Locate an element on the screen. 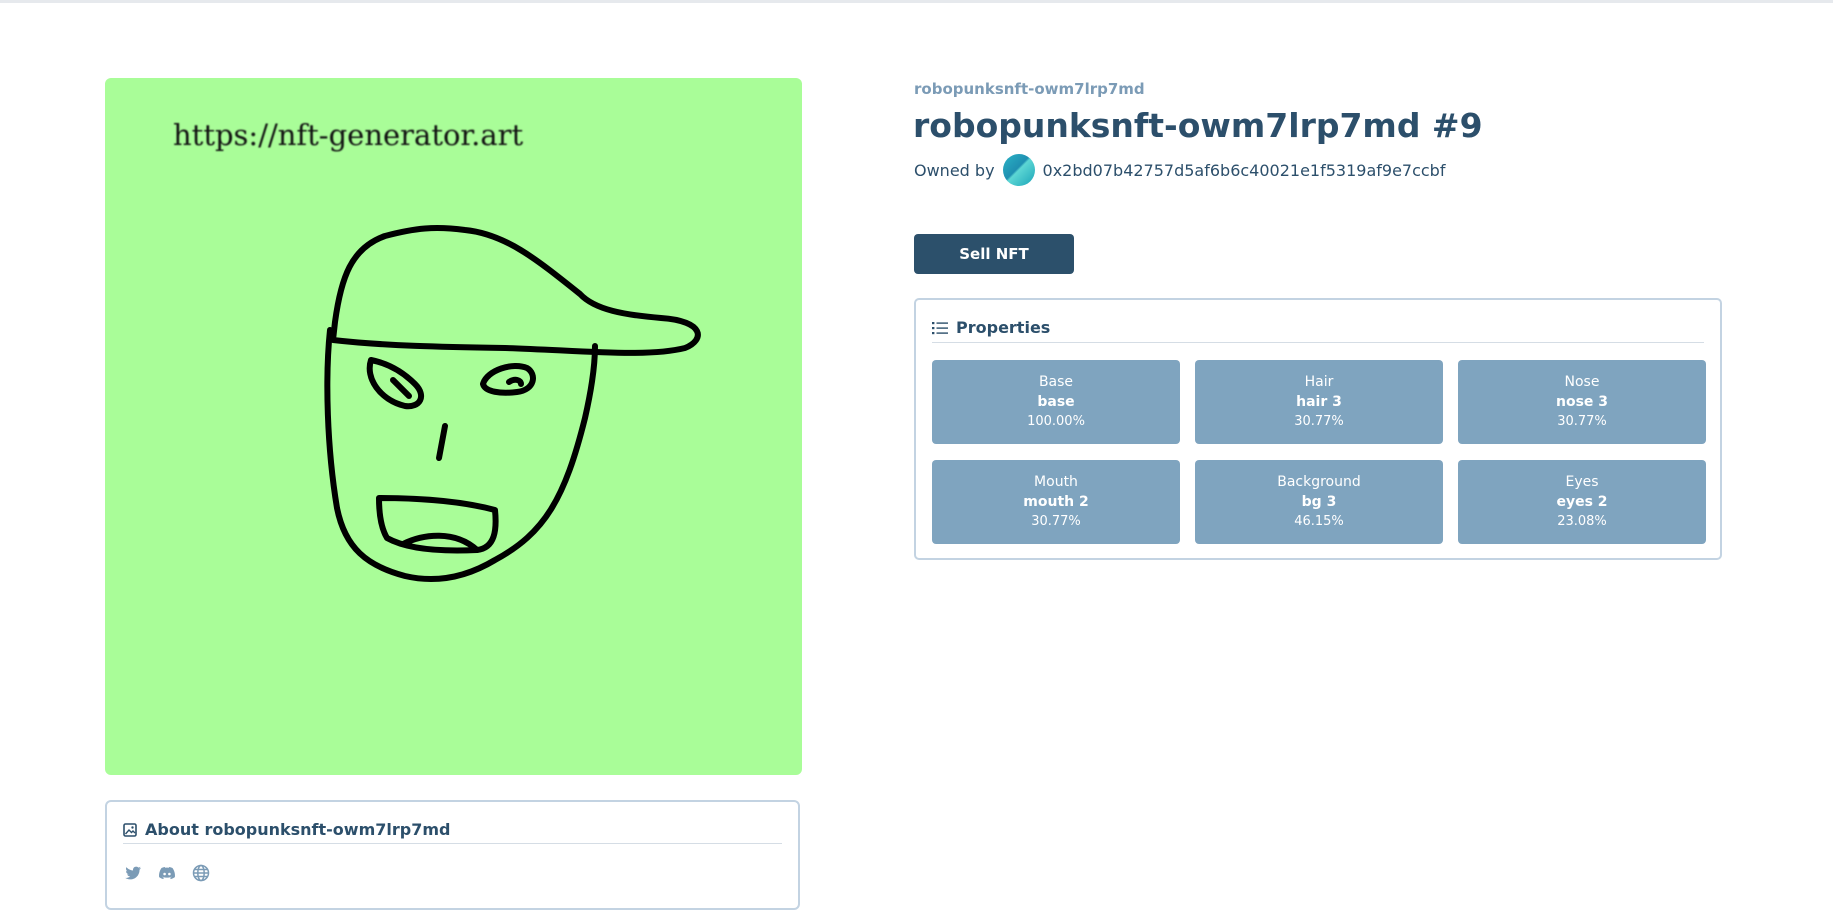  property-type: Hair is located at coordinates (1319, 382).